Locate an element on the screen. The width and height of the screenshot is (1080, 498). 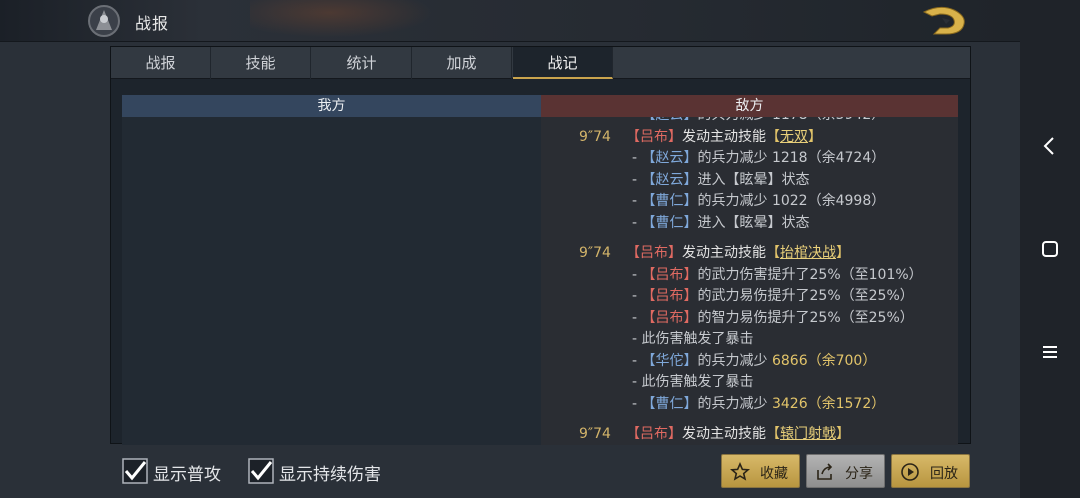
log-effect-line: - 此伤害触发了暴击 is located at coordinates (749, 340).